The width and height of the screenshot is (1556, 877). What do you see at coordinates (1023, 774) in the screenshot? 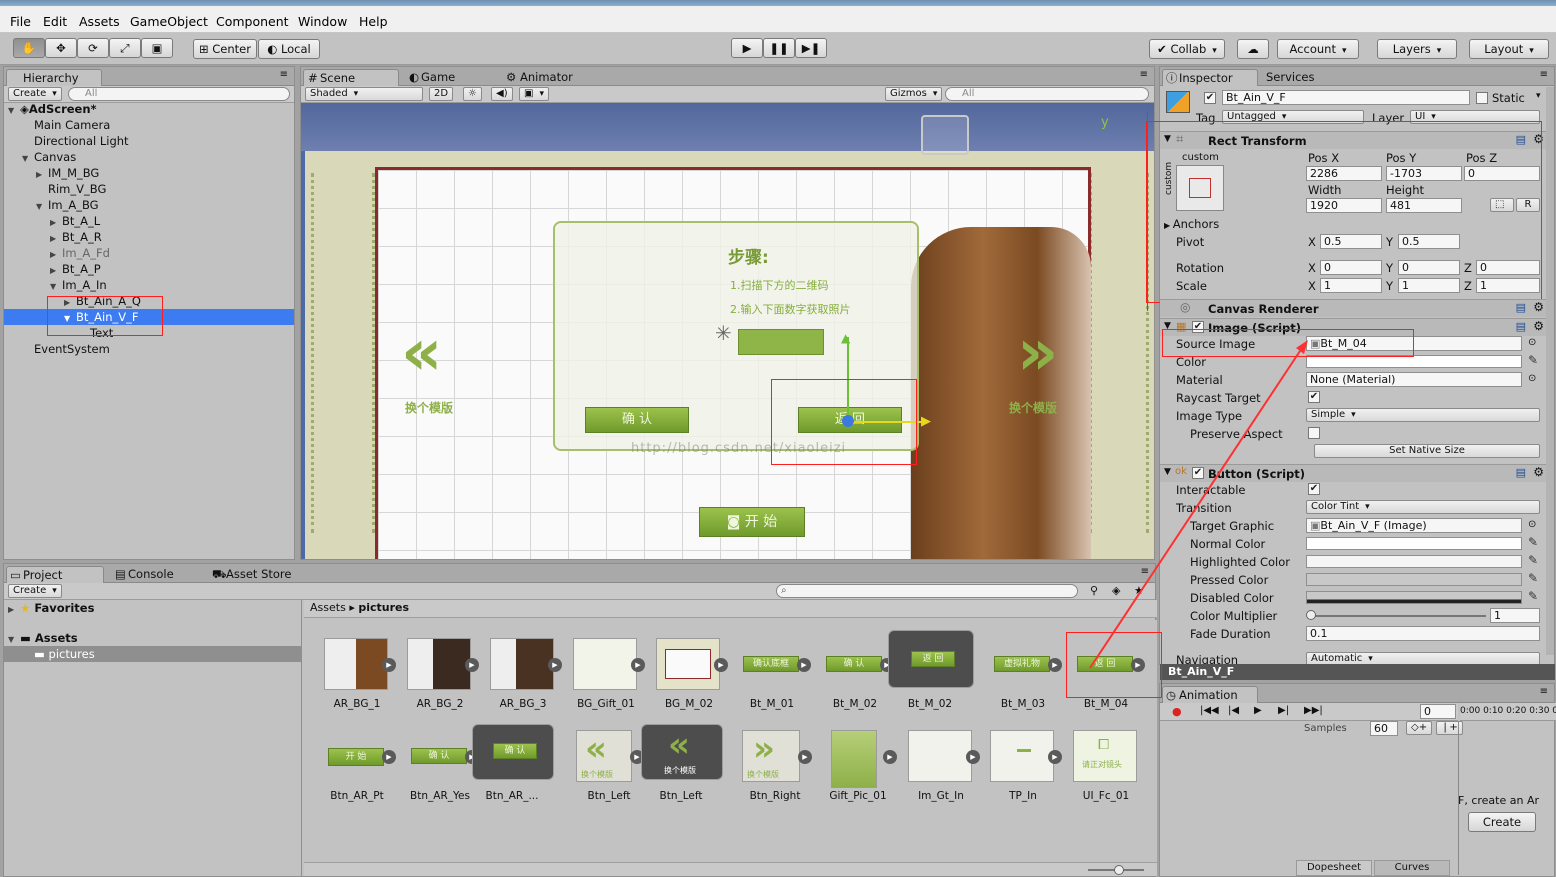
I see `asset-item: ▶ TP_In` at bounding box center [1023, 774].